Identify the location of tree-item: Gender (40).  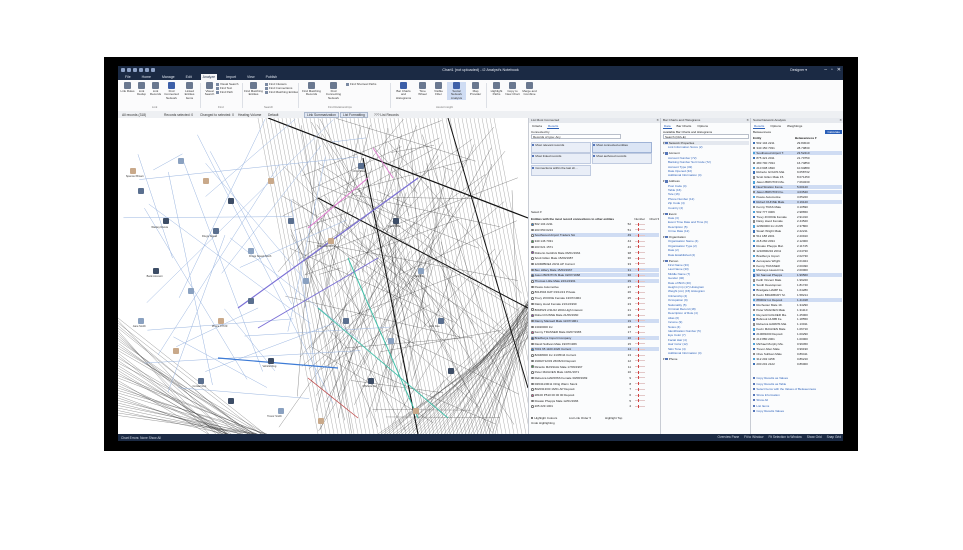
(706, 278).